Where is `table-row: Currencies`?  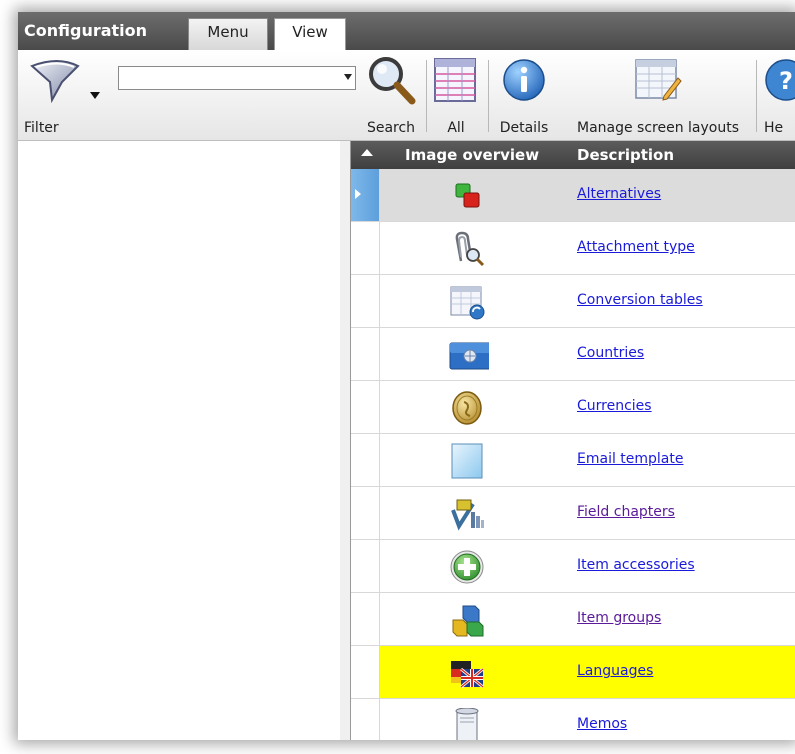 table-row: Currencies is located at coordinates (573, 407).